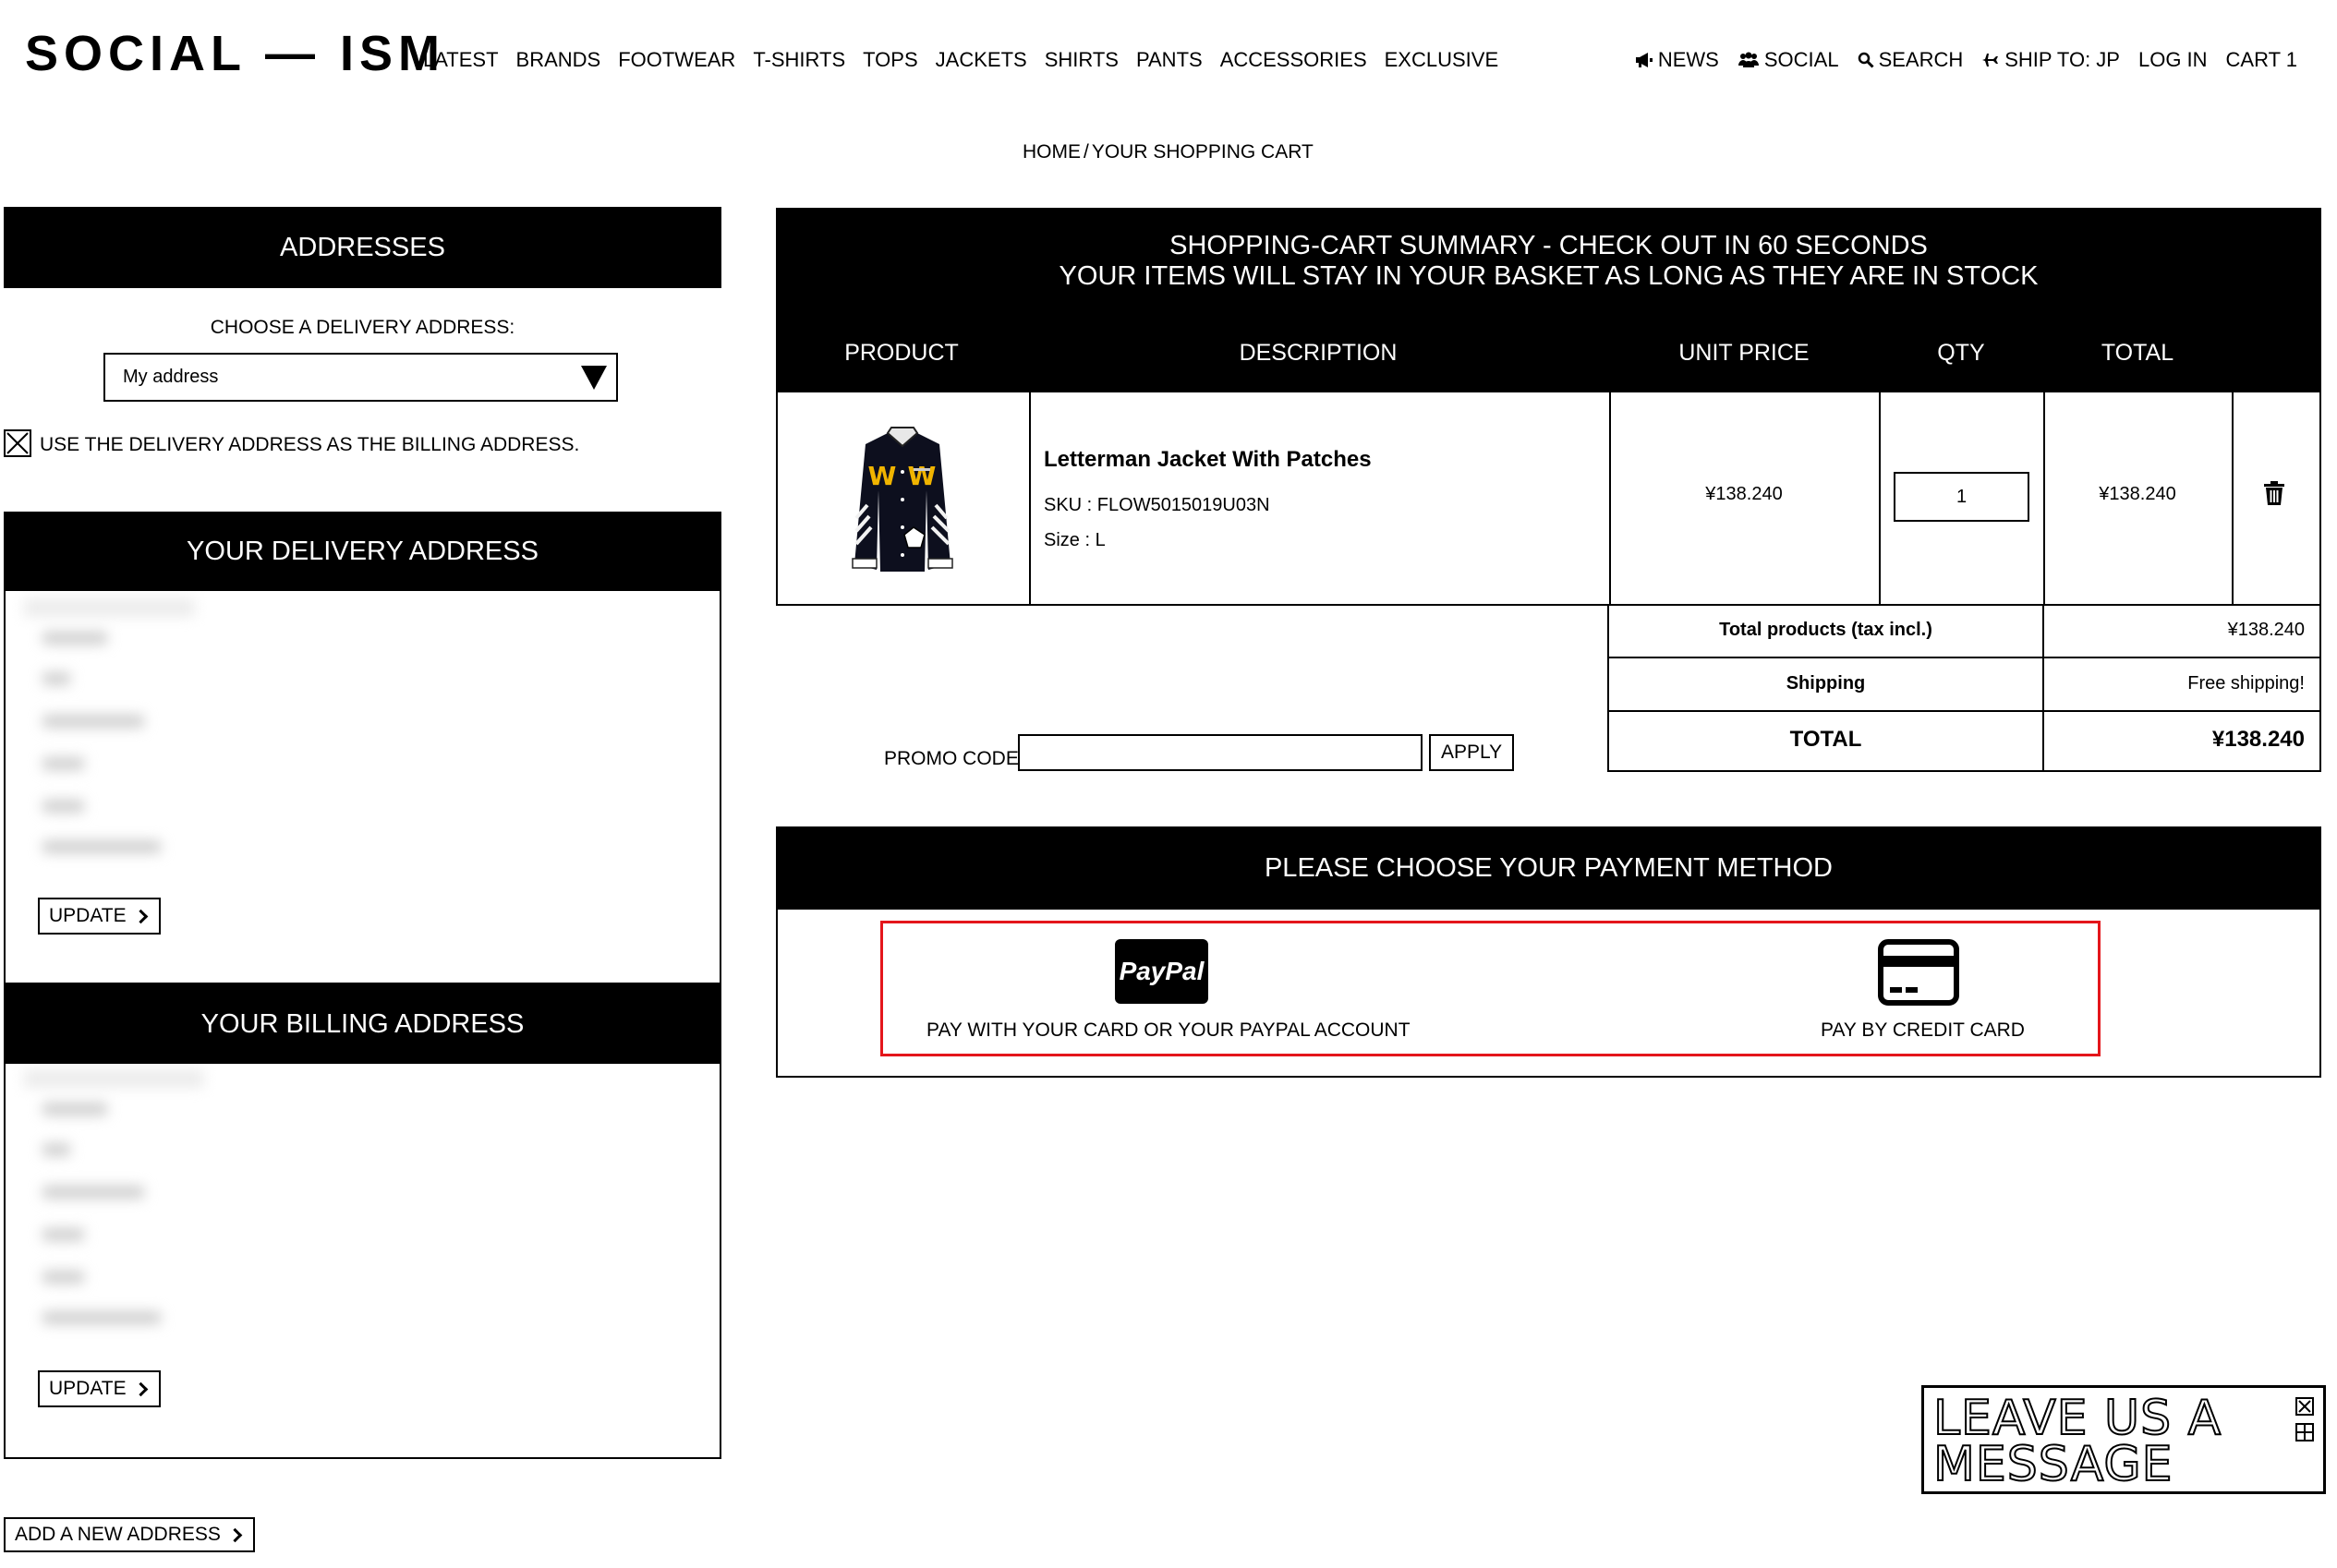 The width and height of the screenshot is (2337, 1568). Describe the element at coordinates (2062, 60) in the screenshot. I see `ship-to-label: SHIP TO: JP` at that location.